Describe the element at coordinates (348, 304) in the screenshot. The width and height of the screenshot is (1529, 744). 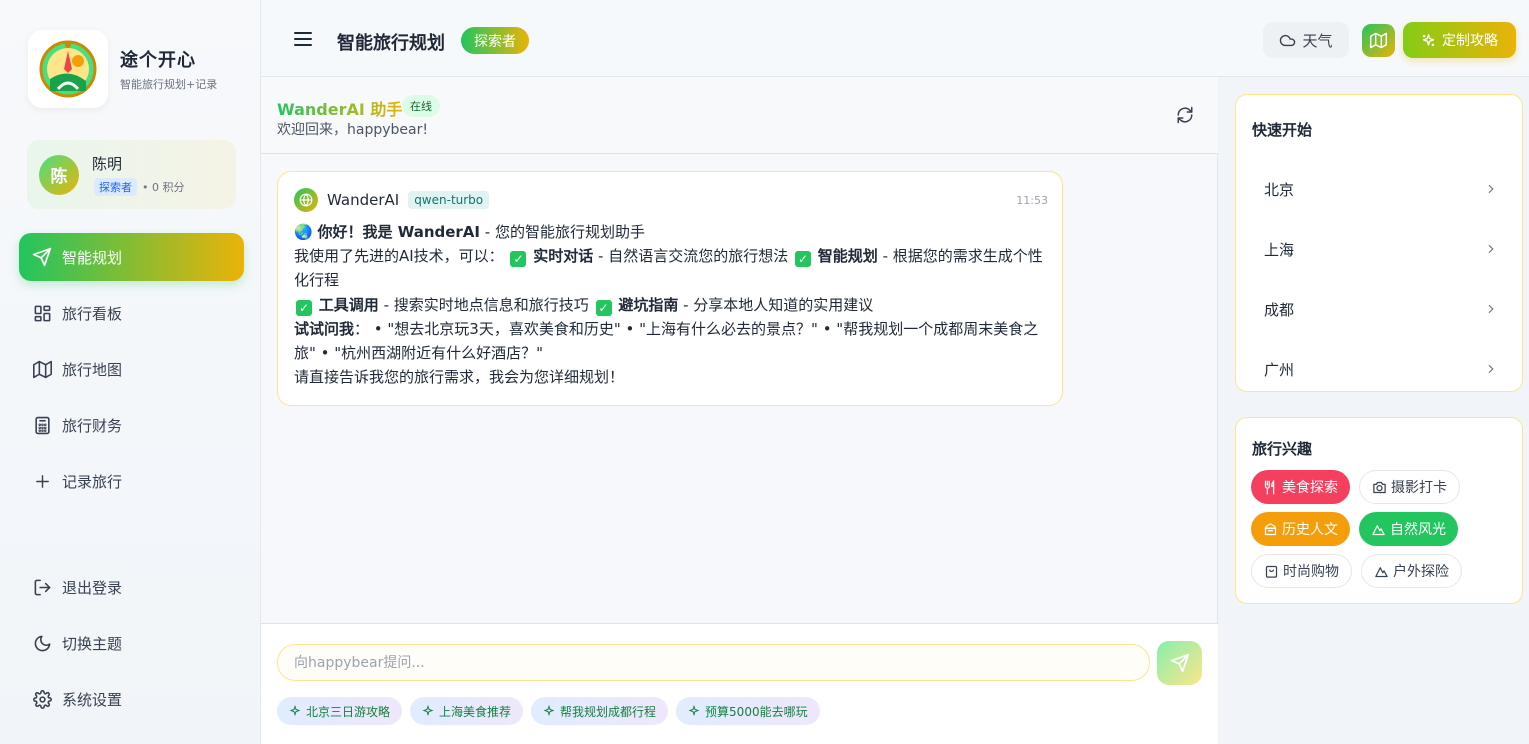
I see `feature-title: 工具调用` at that location.